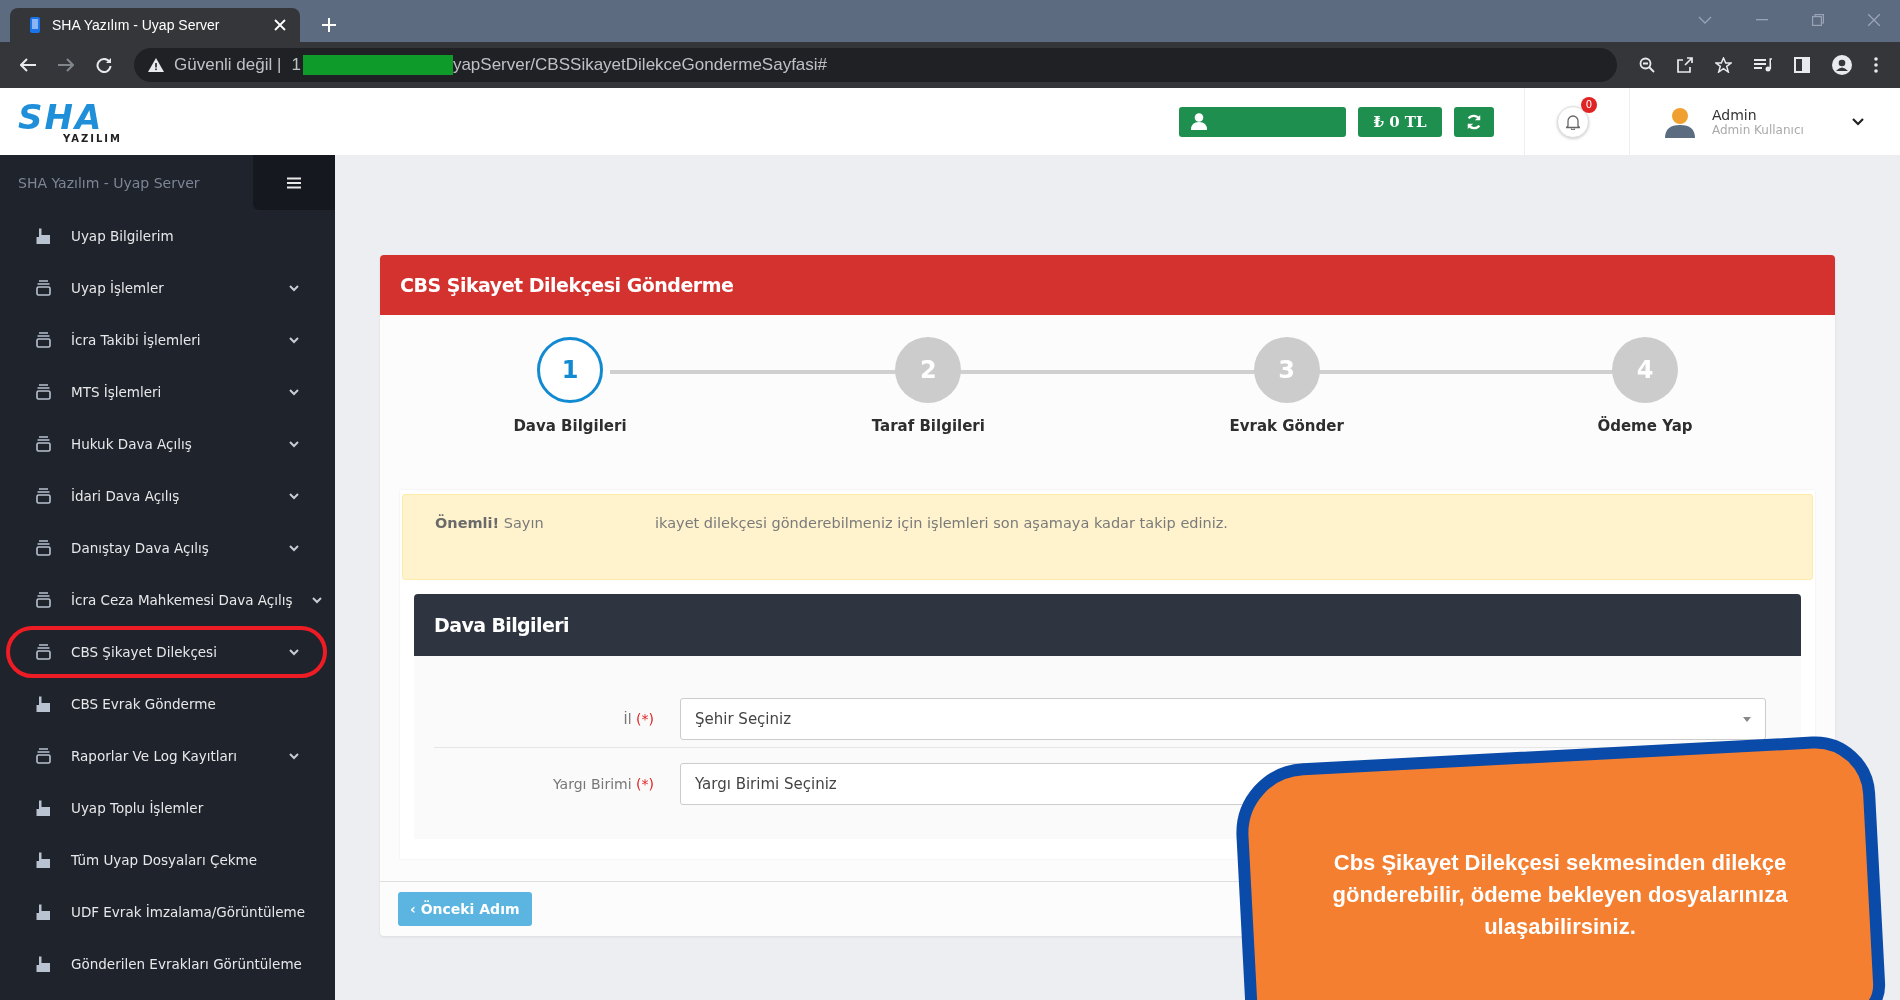 This screenshot has width=1900, height=1000. What do you see at coordinates (35, 25) in the screenshot?
I see `phone-icon` at bounding box center [35, 25].